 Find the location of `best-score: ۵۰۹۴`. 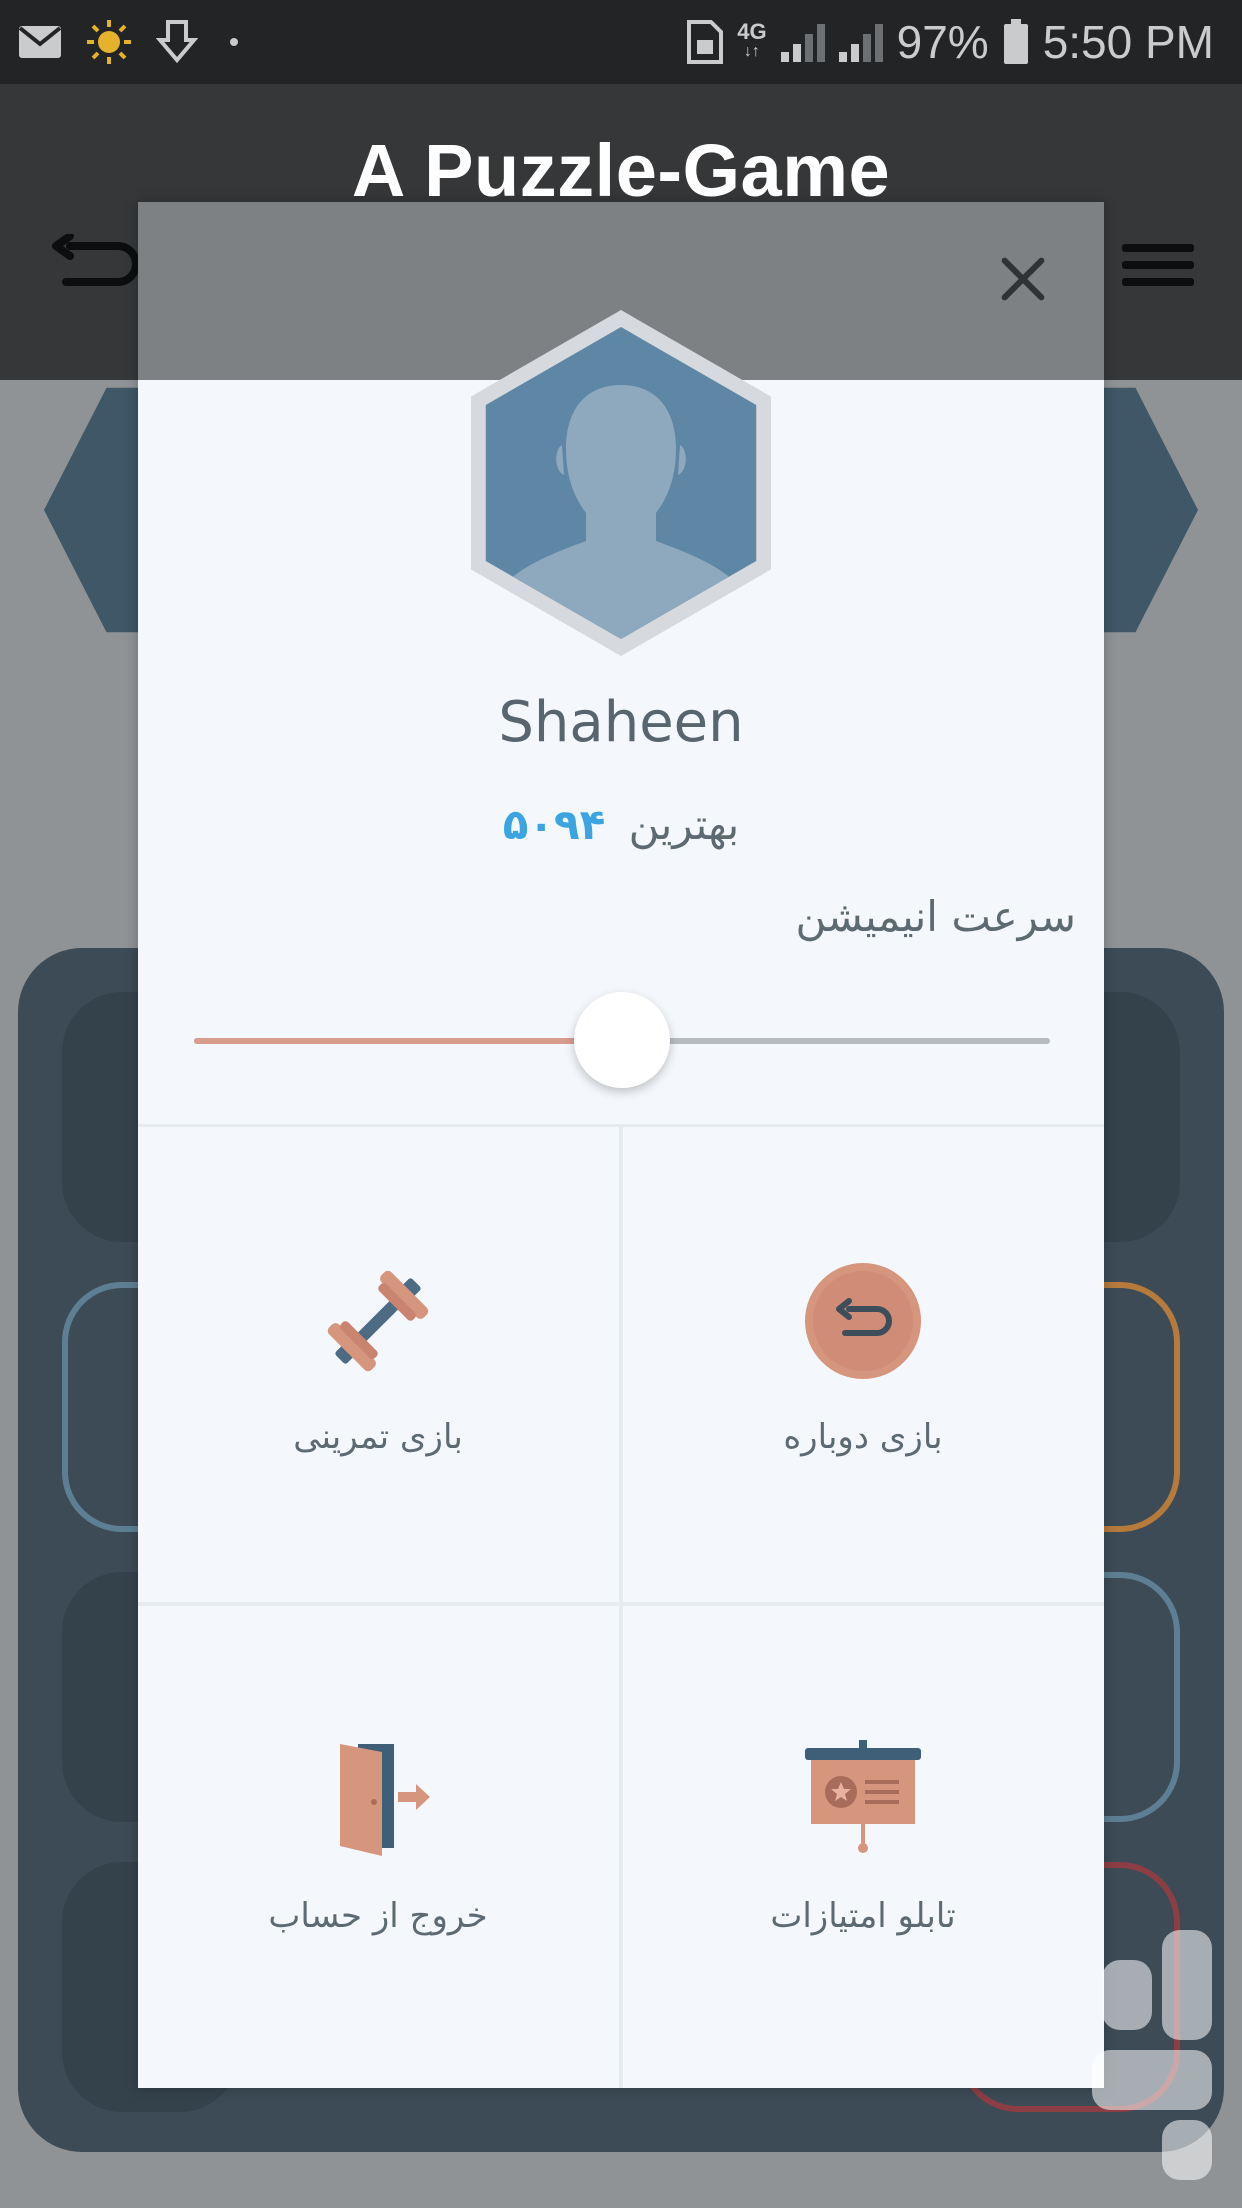

best-score: ۵۰۹۴ is located at coordinates (554, 824).